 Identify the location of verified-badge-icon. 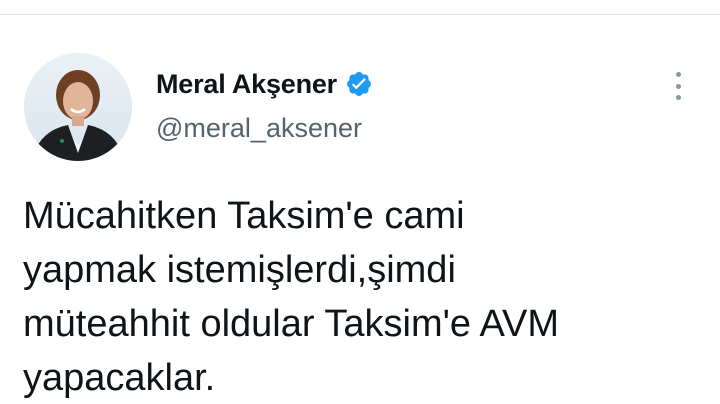
(359, 84).